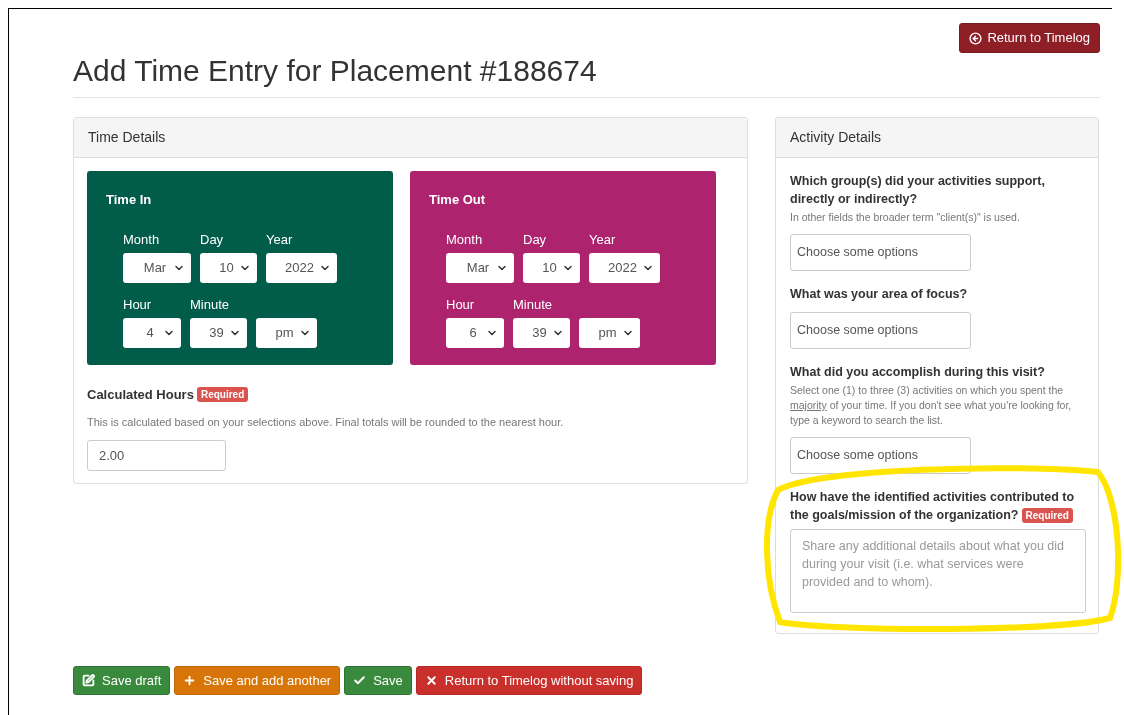 The image size is (1124, 715). Describe the element at coordinates (918, 372) in the screenshot. I see `question-label: What did you accomplish during this visit?` at that location.